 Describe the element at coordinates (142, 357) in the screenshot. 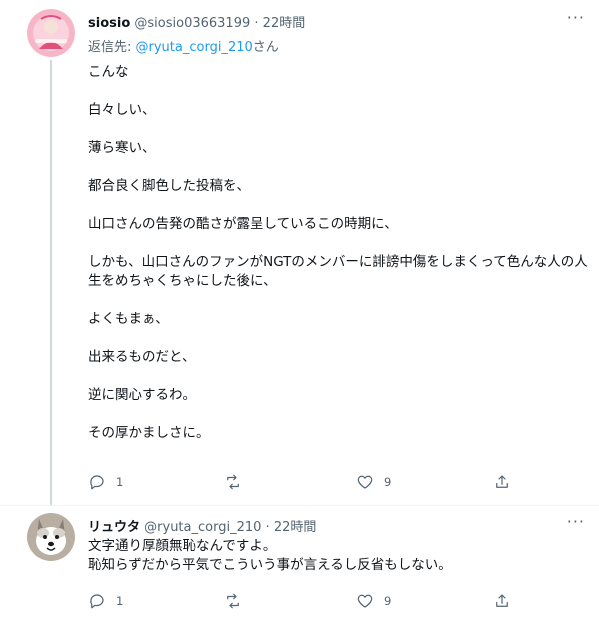

I see `tweet-paragraph: 出来るものだと、` at that location.